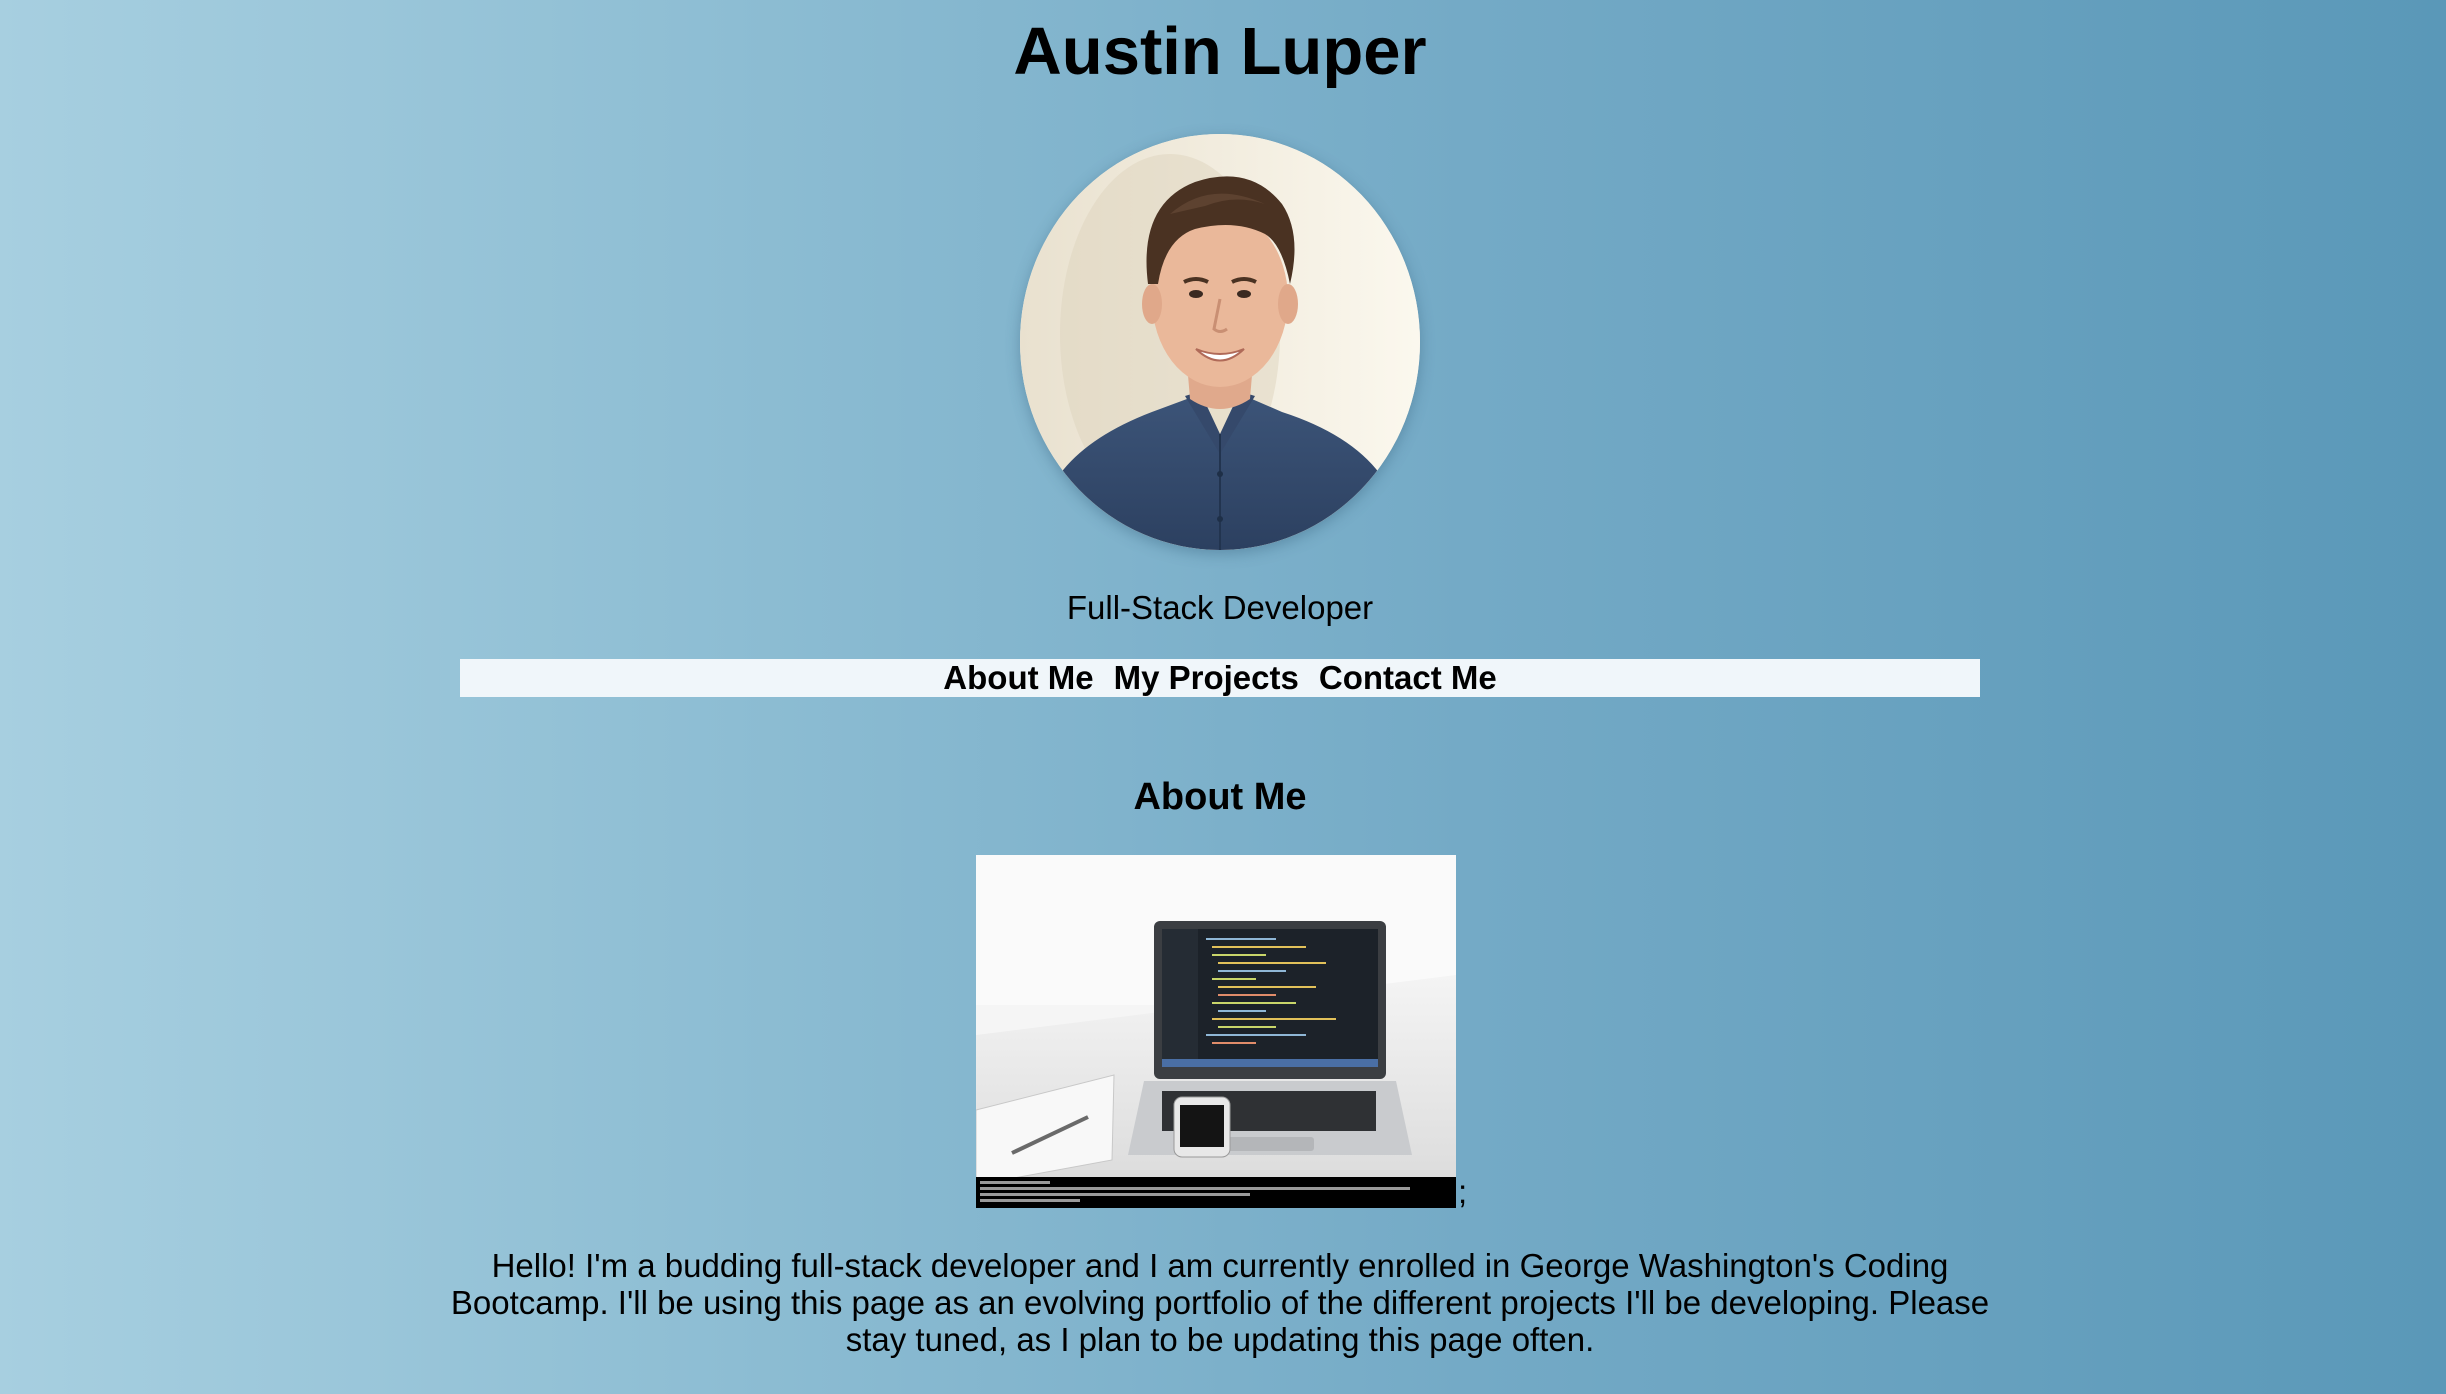 This screenshot has height=1394, width=2446. I want to click on main-navigation: About Me My Projects Contact Me, so click(1220, 678).